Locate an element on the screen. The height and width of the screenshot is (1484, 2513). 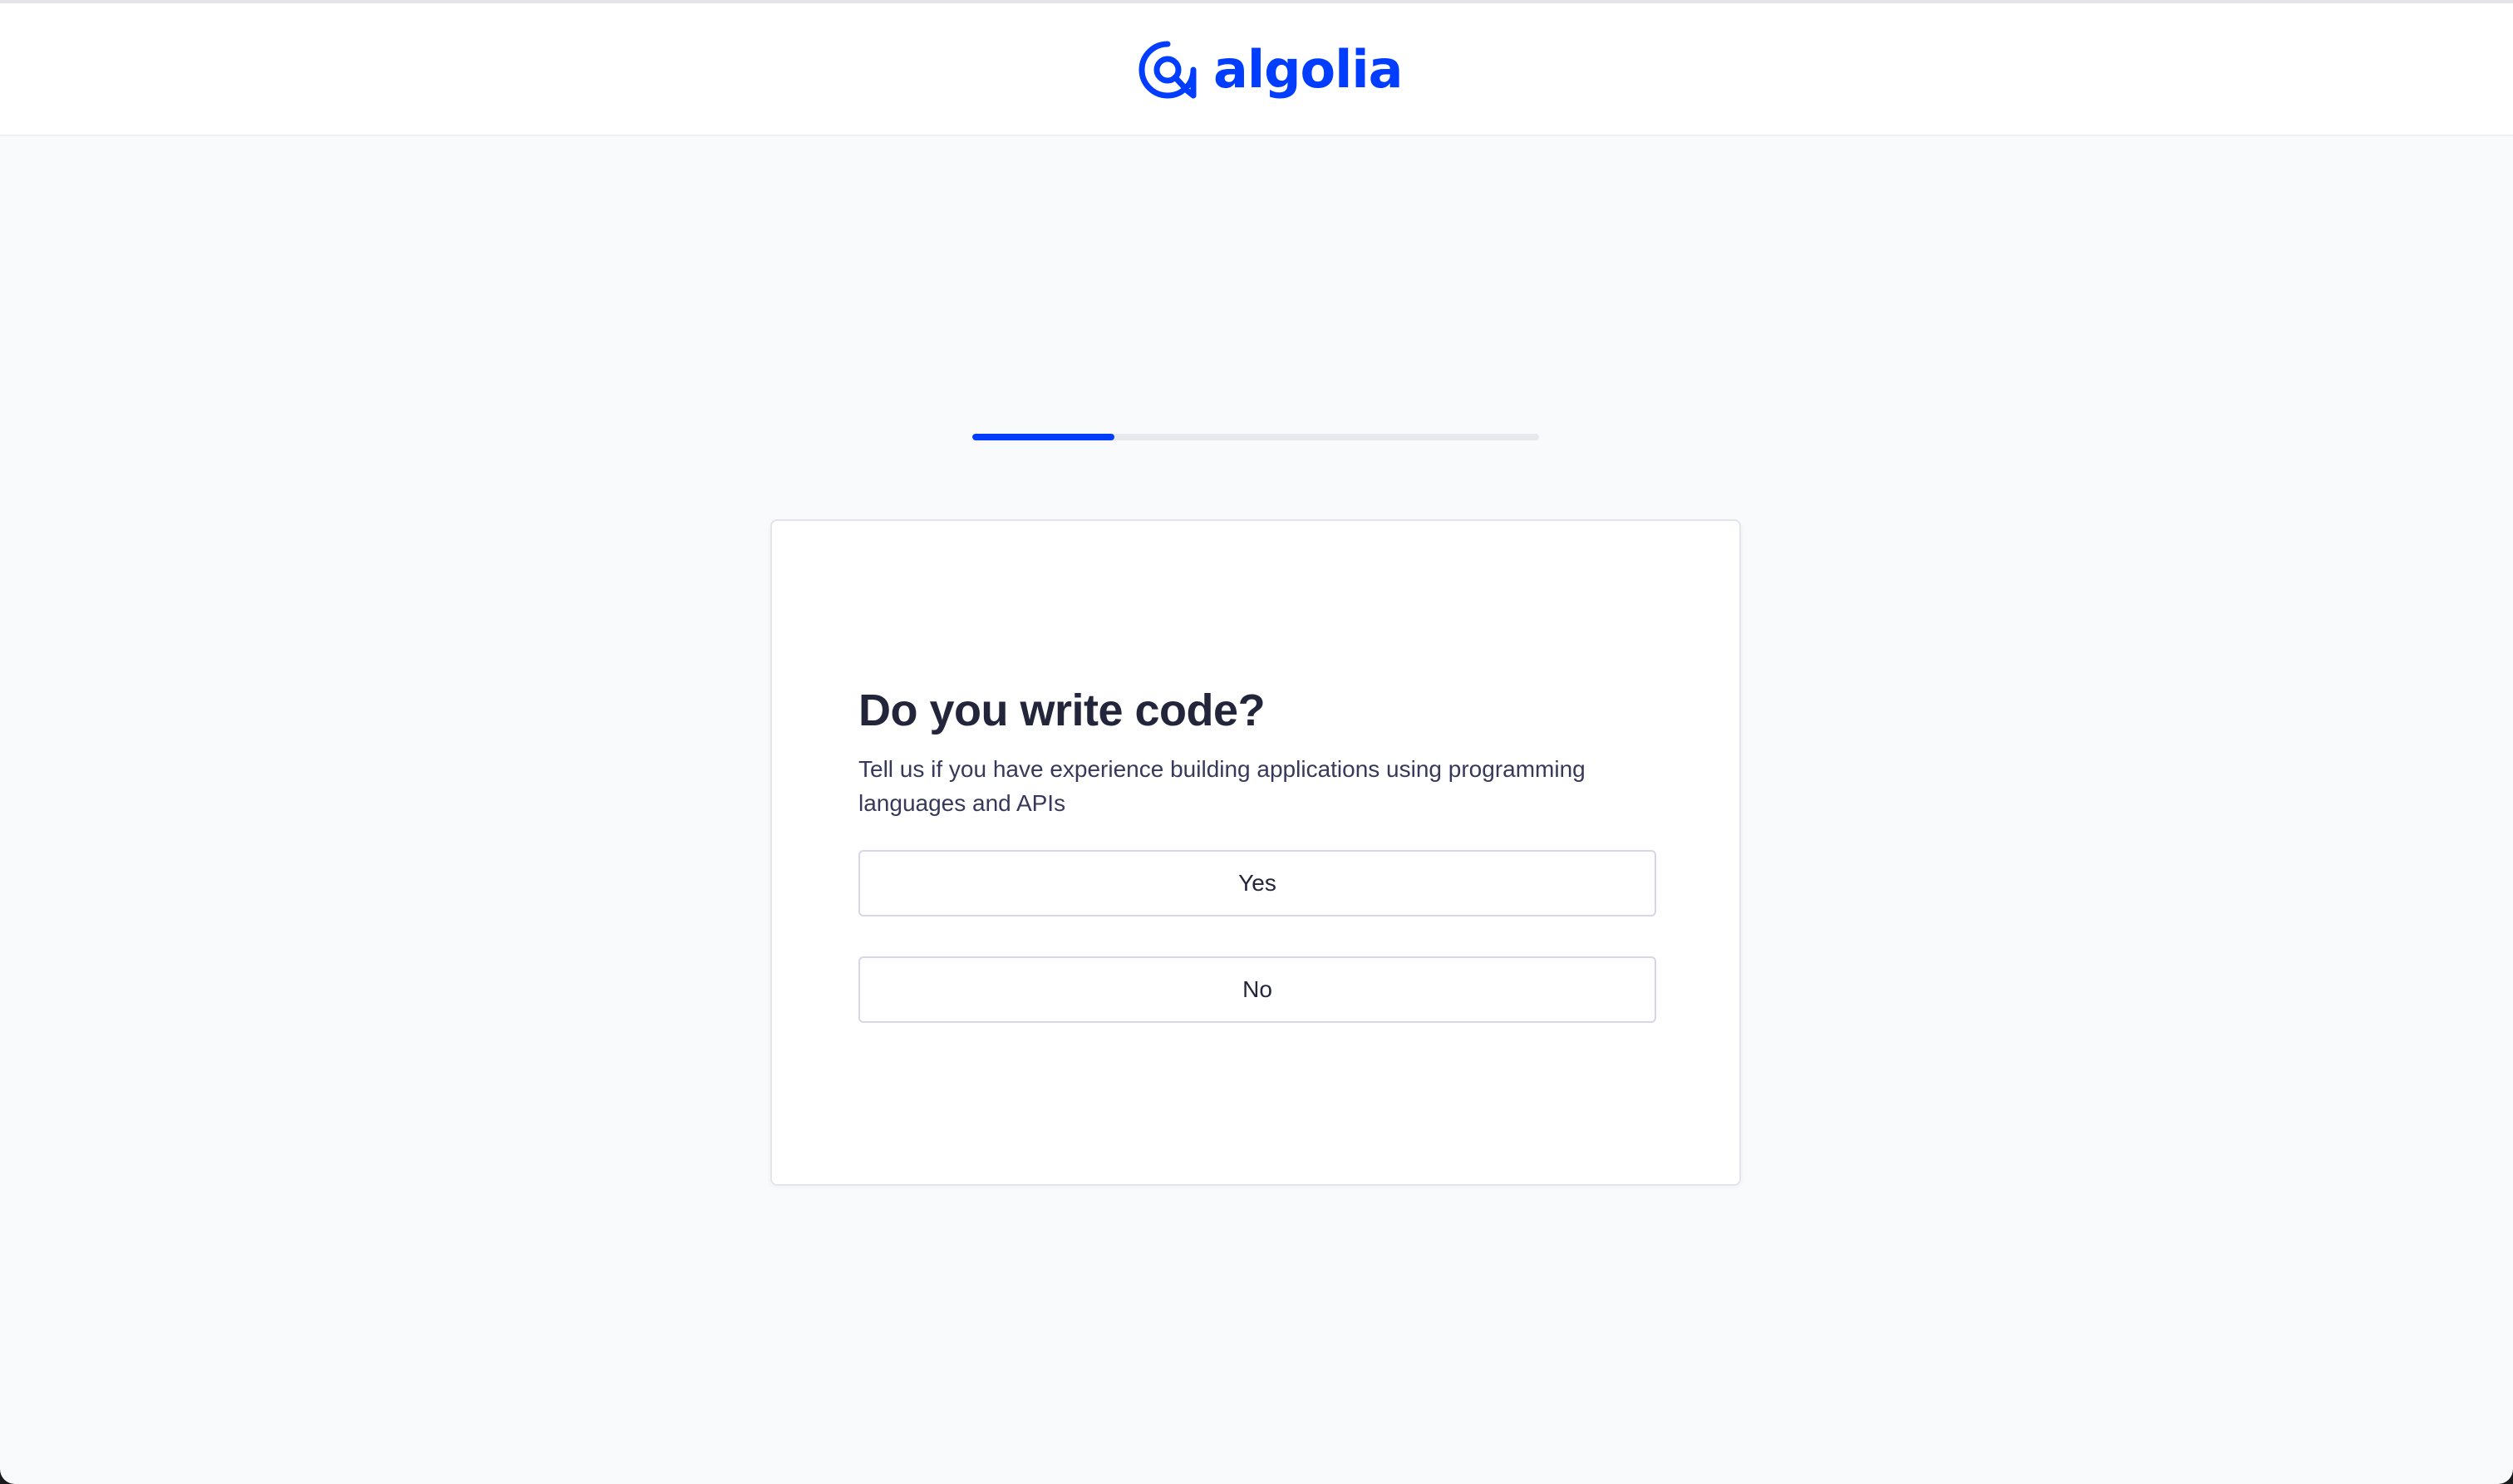
progress-bar-fill is located at coordinates (1043, 437).